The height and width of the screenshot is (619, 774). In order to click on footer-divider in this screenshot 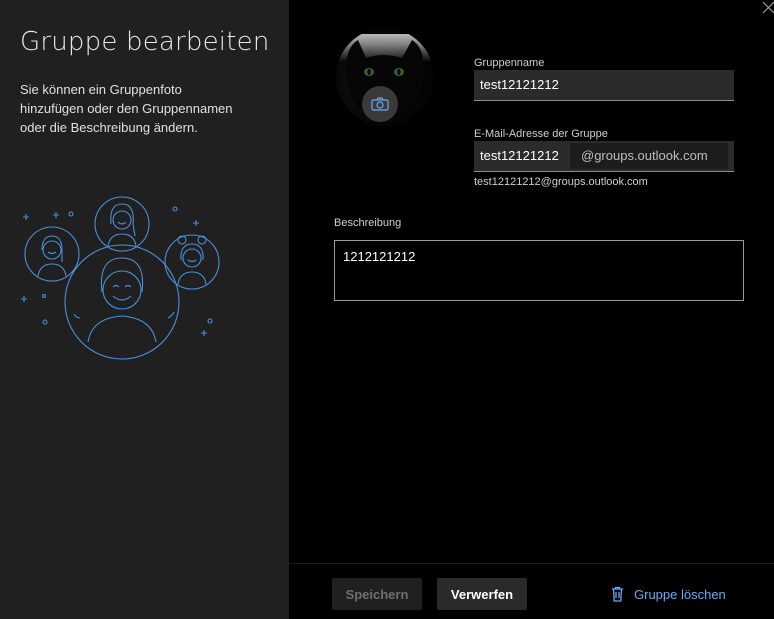, I will do `click(531, 563)`.